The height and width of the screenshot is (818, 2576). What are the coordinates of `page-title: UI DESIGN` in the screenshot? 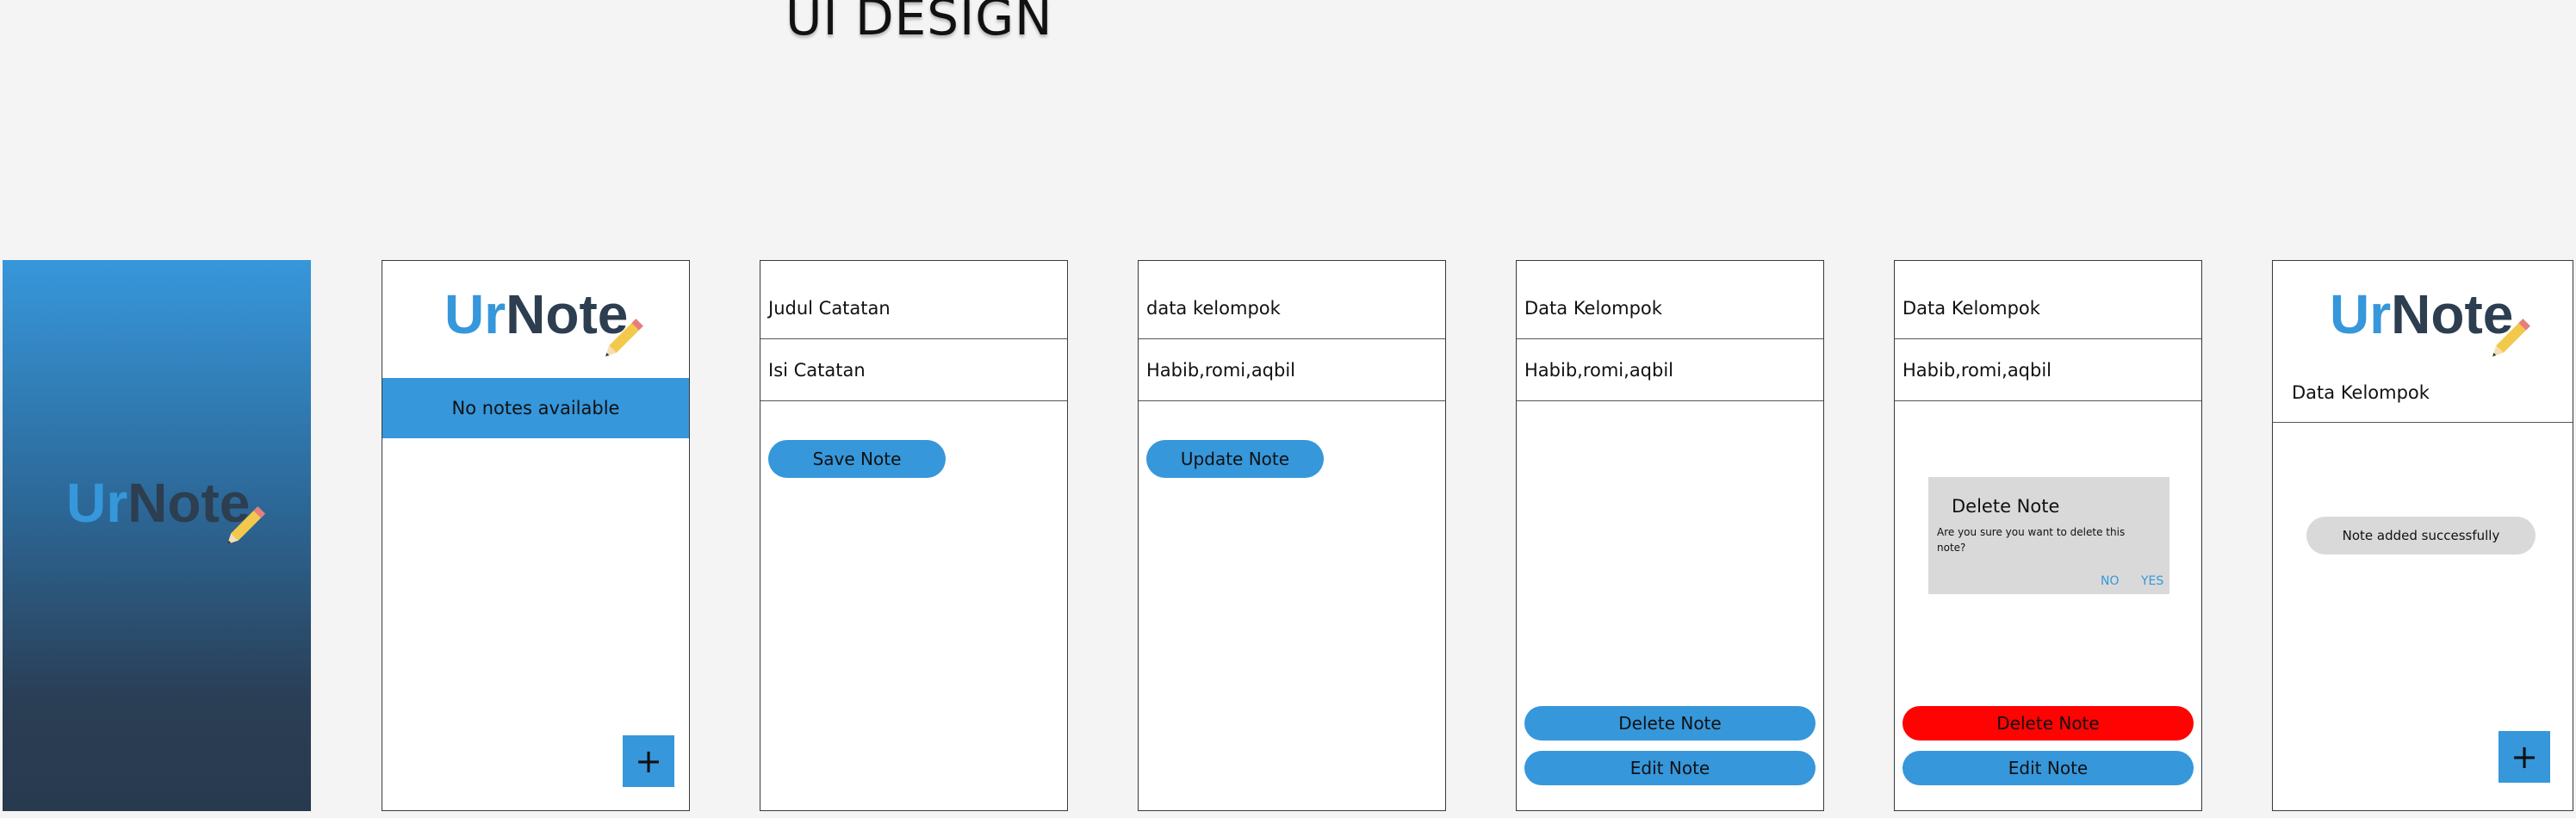 It's located at (919, 23).